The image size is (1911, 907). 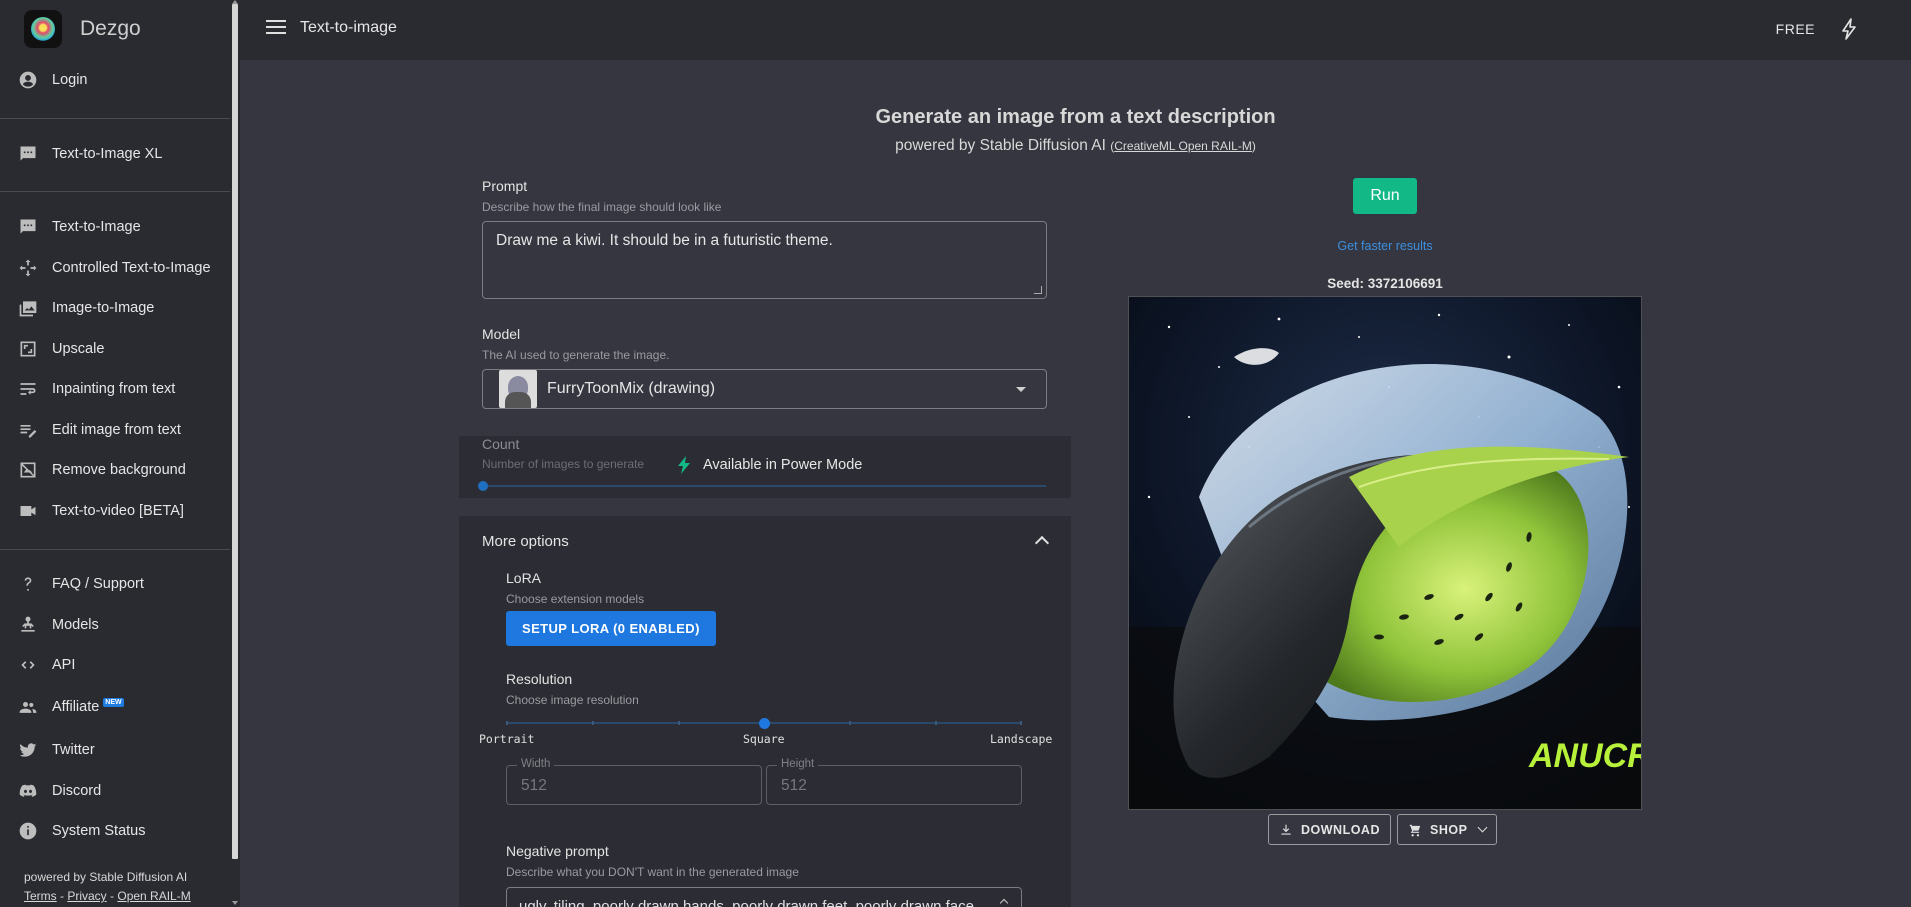 I want to click on width-value: 512, so click(x=534, y=785).